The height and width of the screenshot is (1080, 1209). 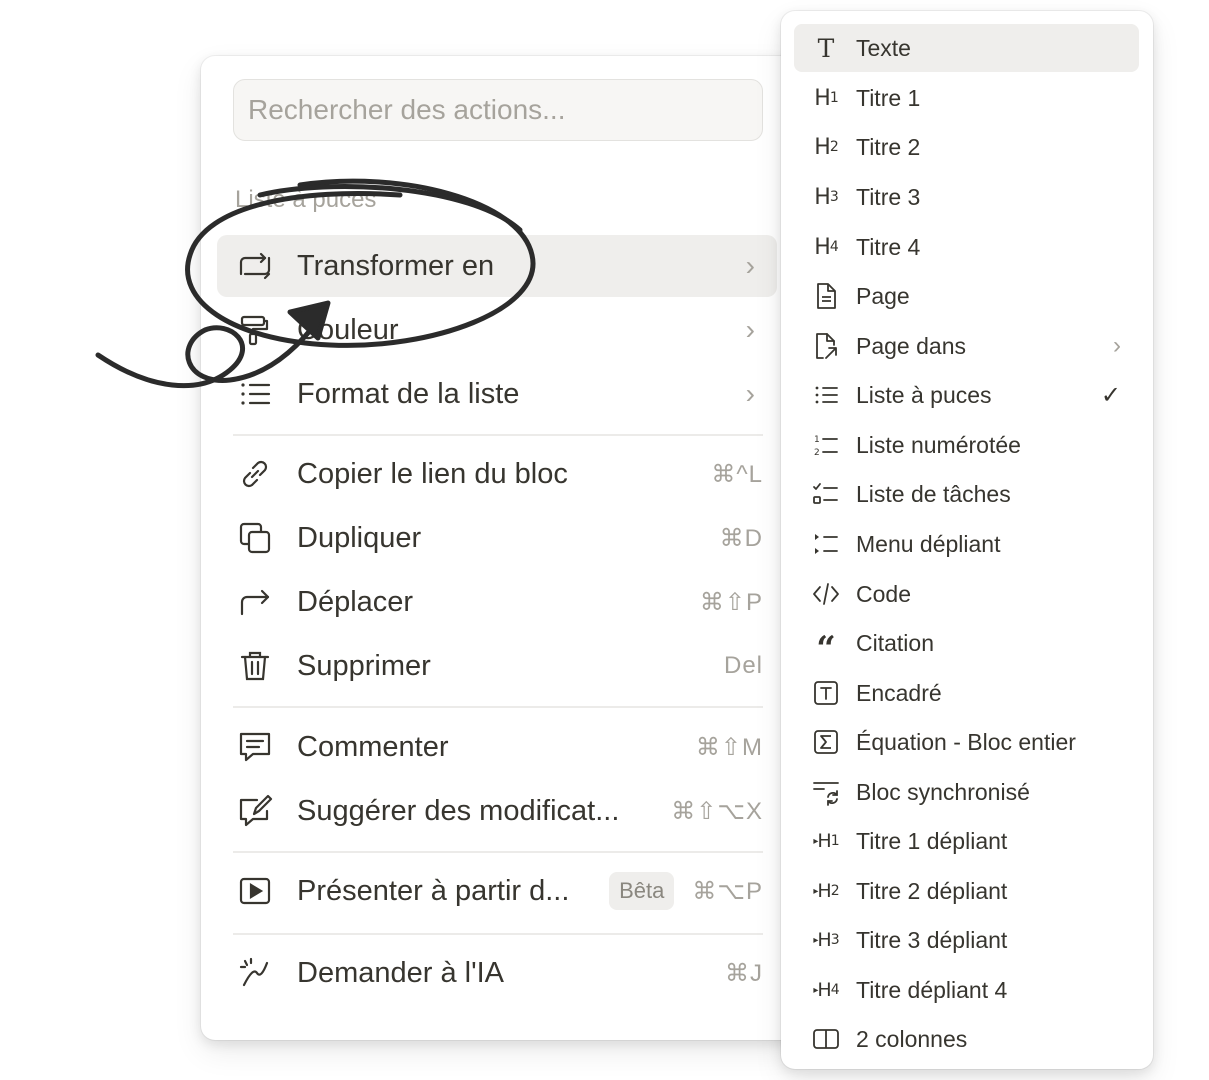 I want to click on submenu-item-two-columns: 2 colonnes, so click(x=966, y=1039).